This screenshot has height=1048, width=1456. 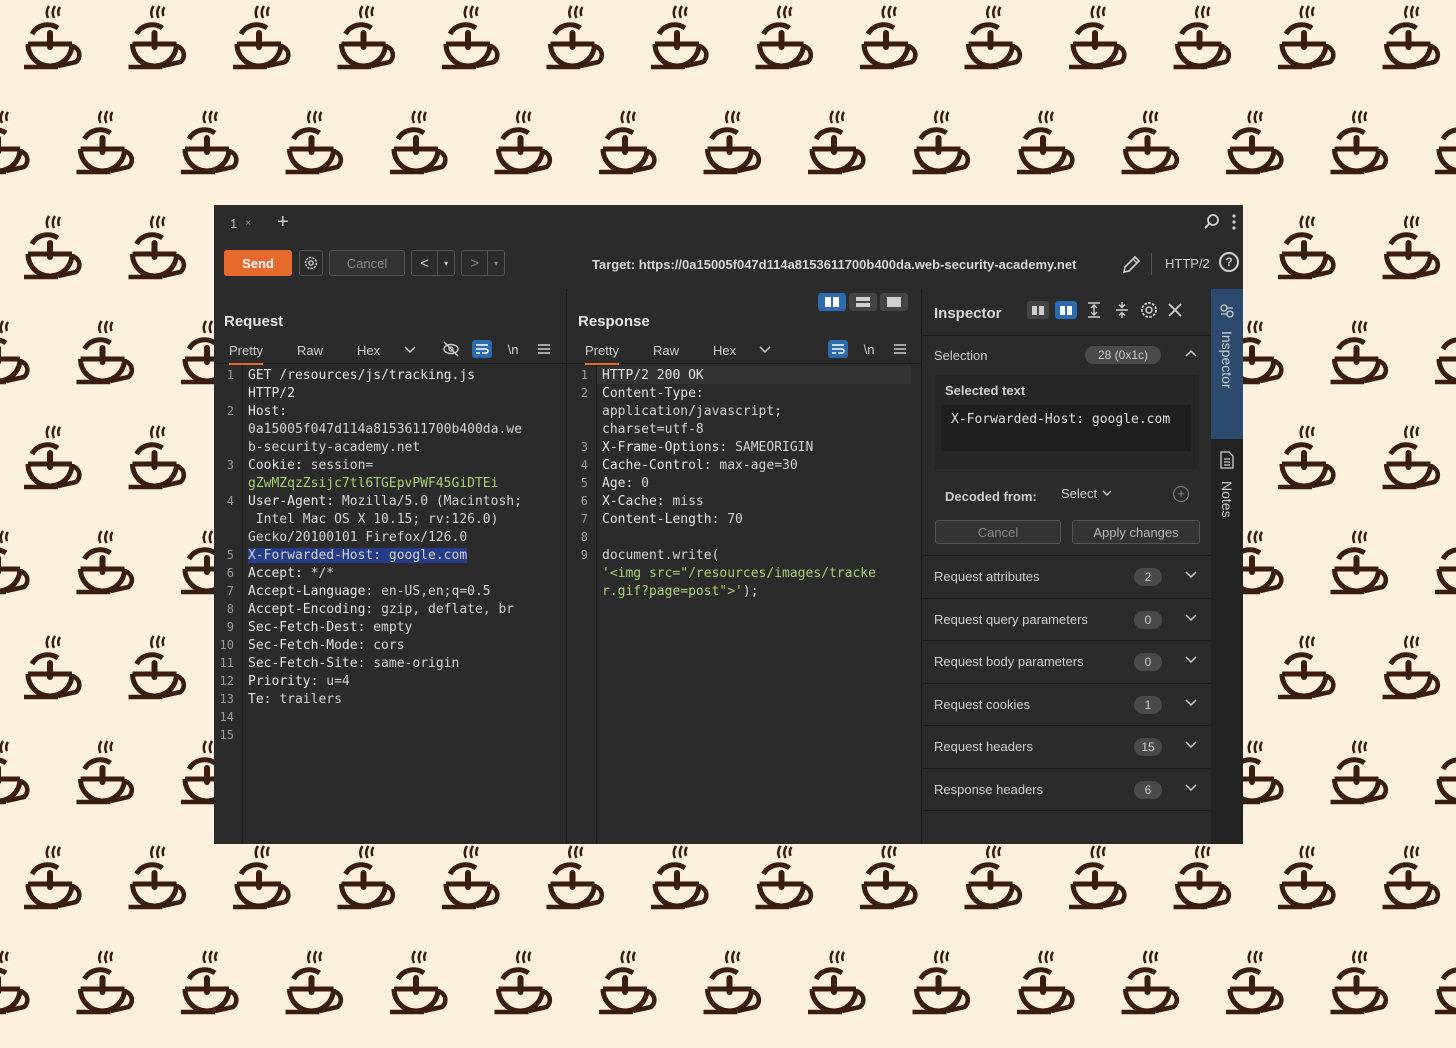 I want to click on code-token: r.gif?page=post">', so click(x=672, y=591).